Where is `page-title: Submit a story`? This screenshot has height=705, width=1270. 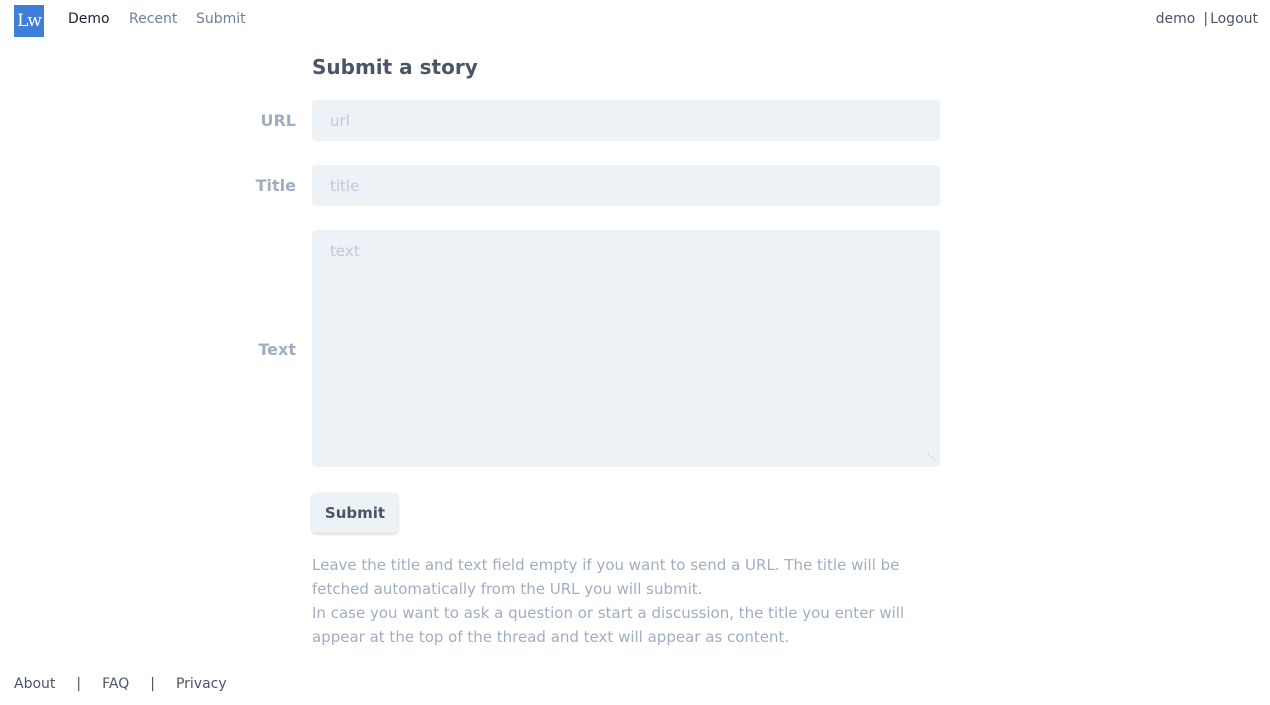
page-title: Submit a story is located at coordinates (395, 67).